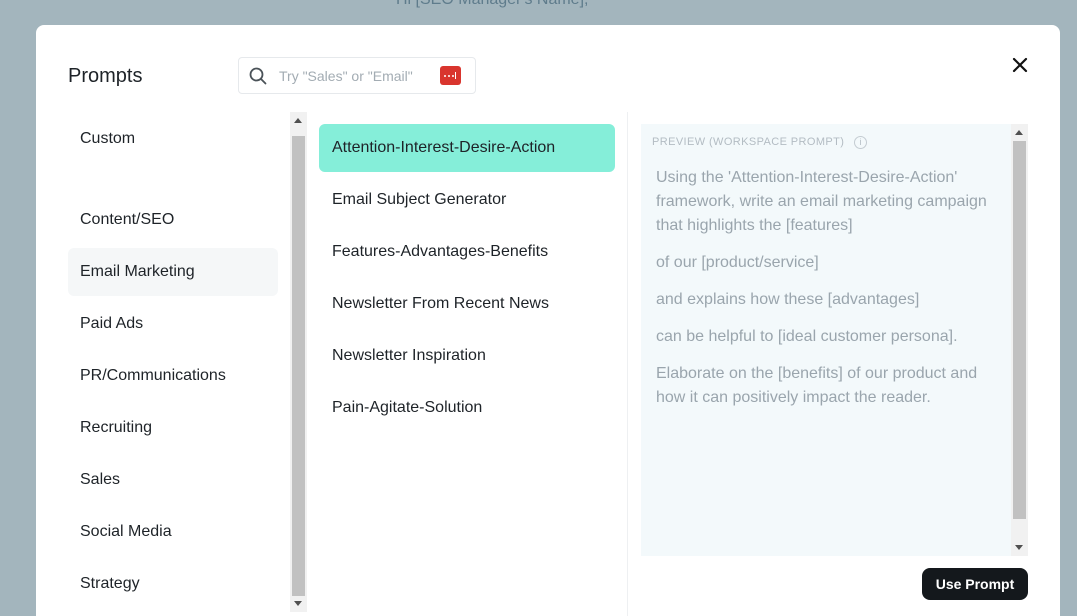  I want to click on prompt-item-email-subject-generator: Email Subject Generator, so click(467, 200).